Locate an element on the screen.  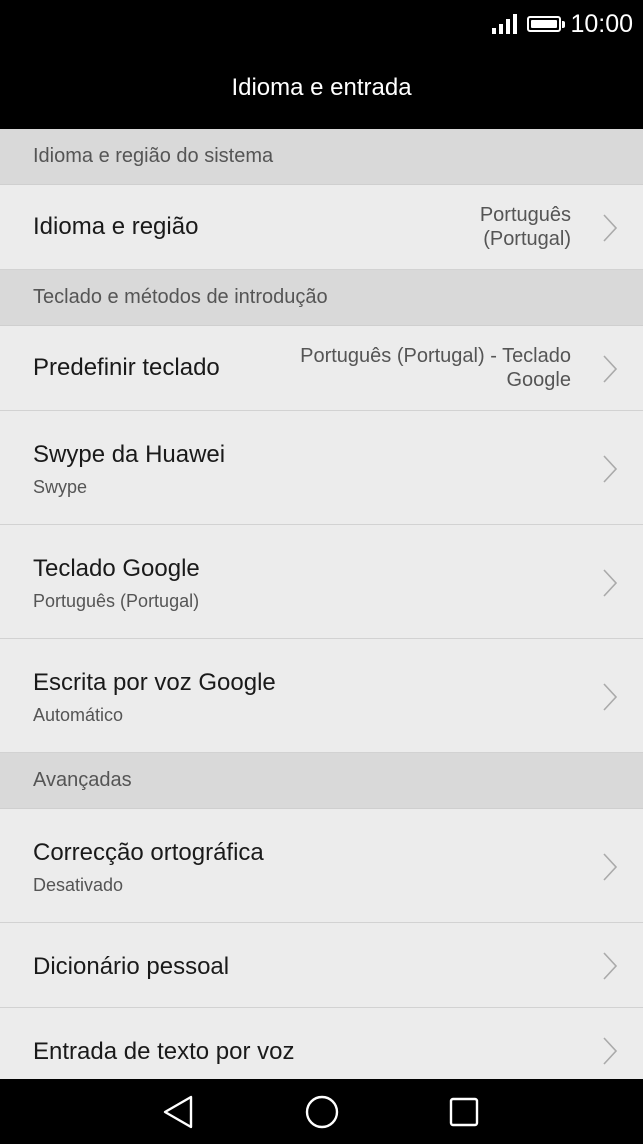
navigation-bar is located at coordinates (321, 1111).